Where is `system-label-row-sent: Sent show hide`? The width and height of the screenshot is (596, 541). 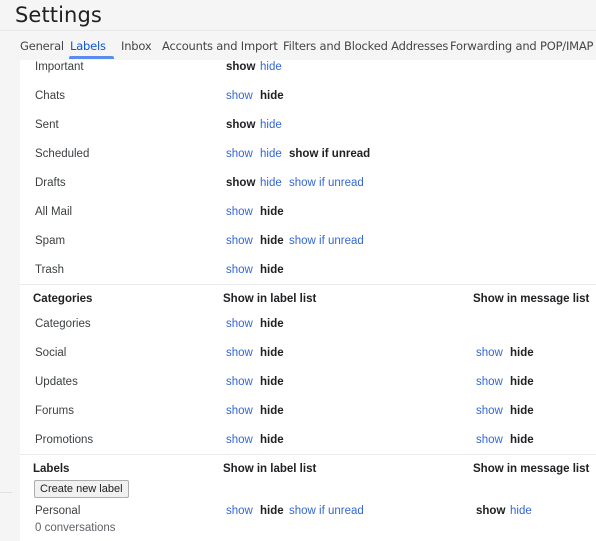
system-label-row-sent: Sent show hide is located at coordinates (308, 133).